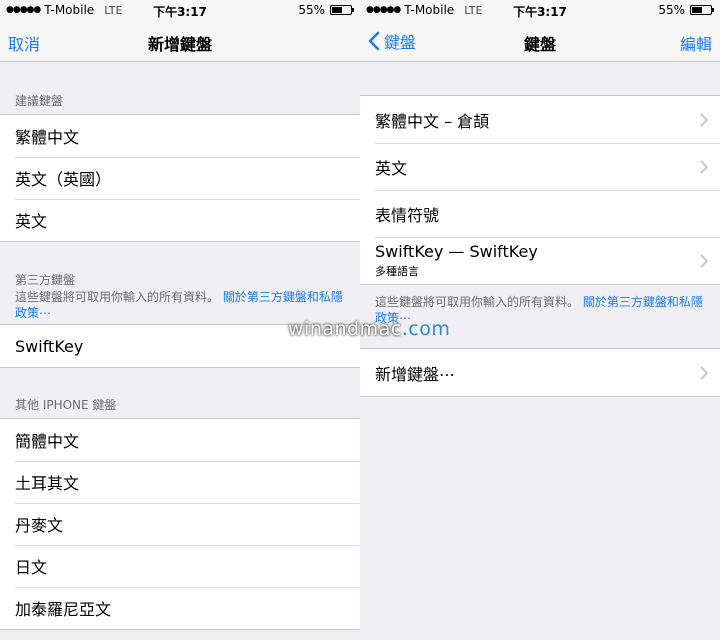 This screenshot has width=720, height=640. What do you see at coordinates (180, 482) in the screenshot?
I see `keyboard-option-turkish: 土耳其文` at bounding box center [180, 482].